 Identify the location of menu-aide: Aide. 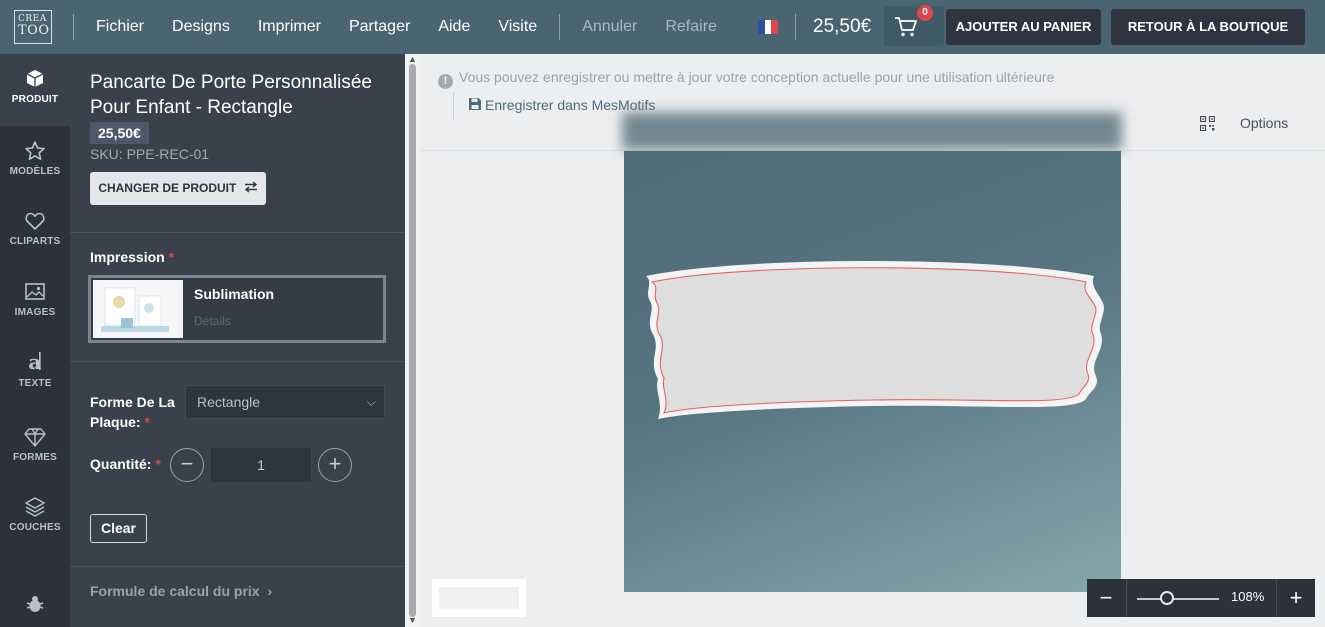
(454, 27).